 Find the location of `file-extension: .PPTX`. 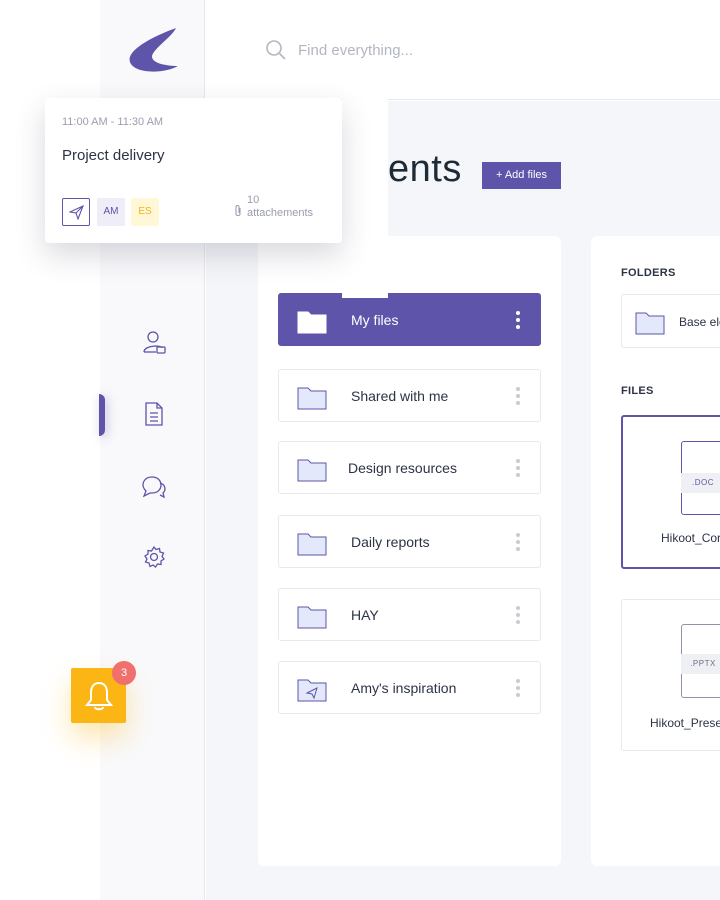

file-extension: .PPTX is located at coordinates (700, 664).